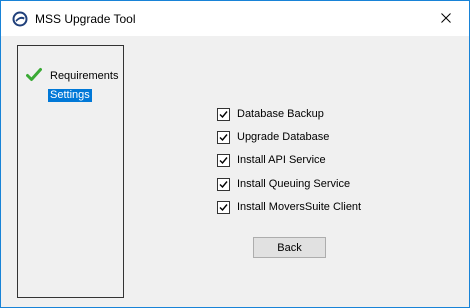  What do you see at coordinates (34, 75) in the screenshot?
I see `check-icon` at bounding box center [34, 75].